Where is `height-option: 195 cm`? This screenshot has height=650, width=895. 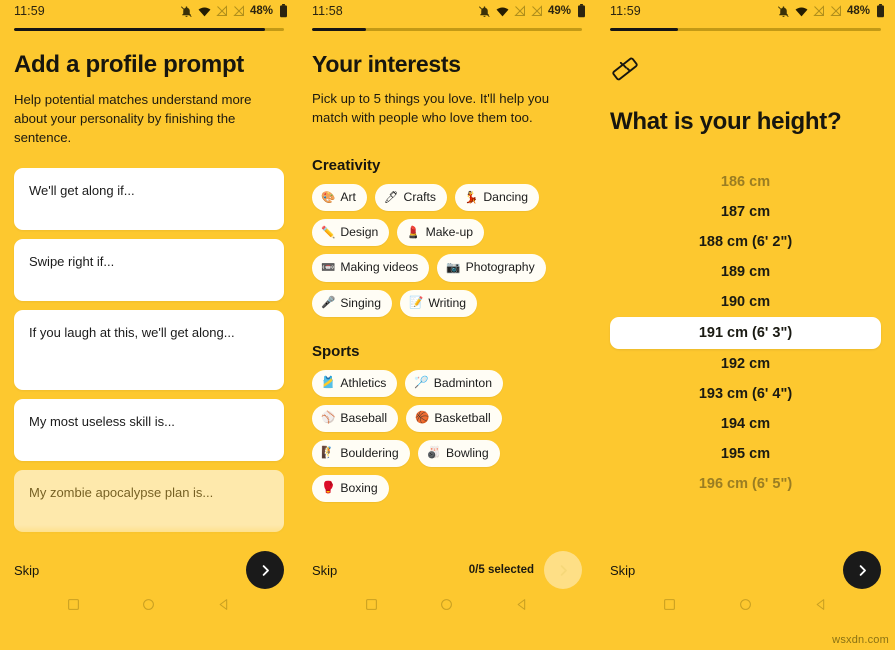
height-option: 195 cm is located at coordinates (745, 454).